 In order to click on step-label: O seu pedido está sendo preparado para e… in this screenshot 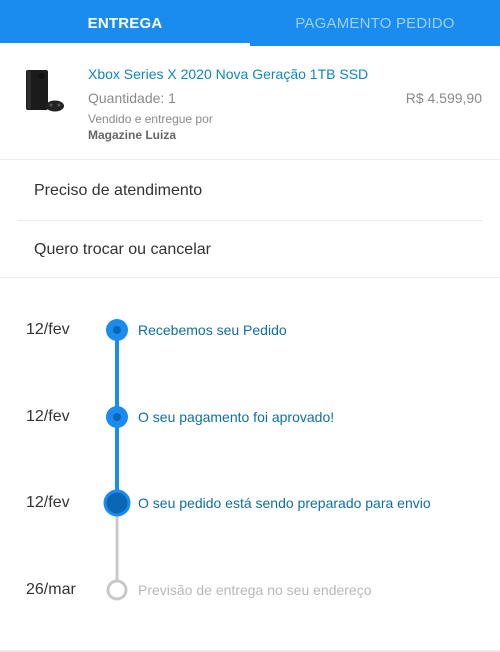, I will do `click(284, 503)`.